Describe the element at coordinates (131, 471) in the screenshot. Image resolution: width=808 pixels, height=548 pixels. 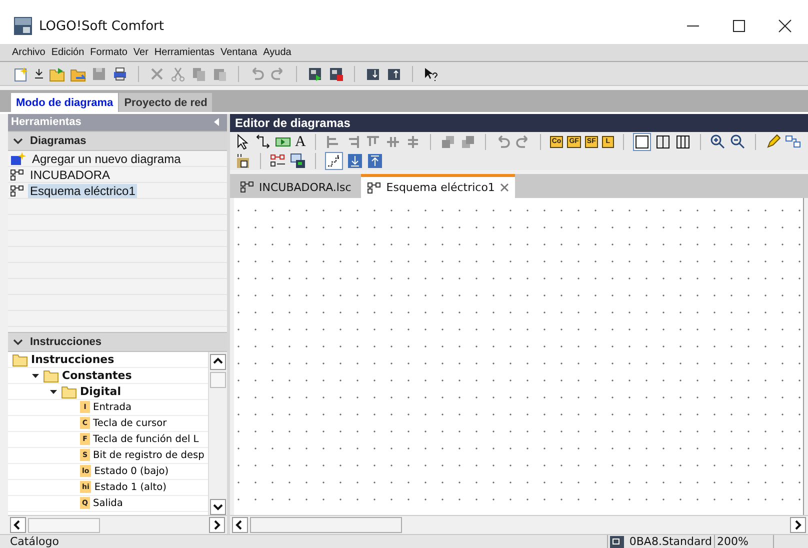
I see `tree-item: Estado 0 (bajo)` at that location.